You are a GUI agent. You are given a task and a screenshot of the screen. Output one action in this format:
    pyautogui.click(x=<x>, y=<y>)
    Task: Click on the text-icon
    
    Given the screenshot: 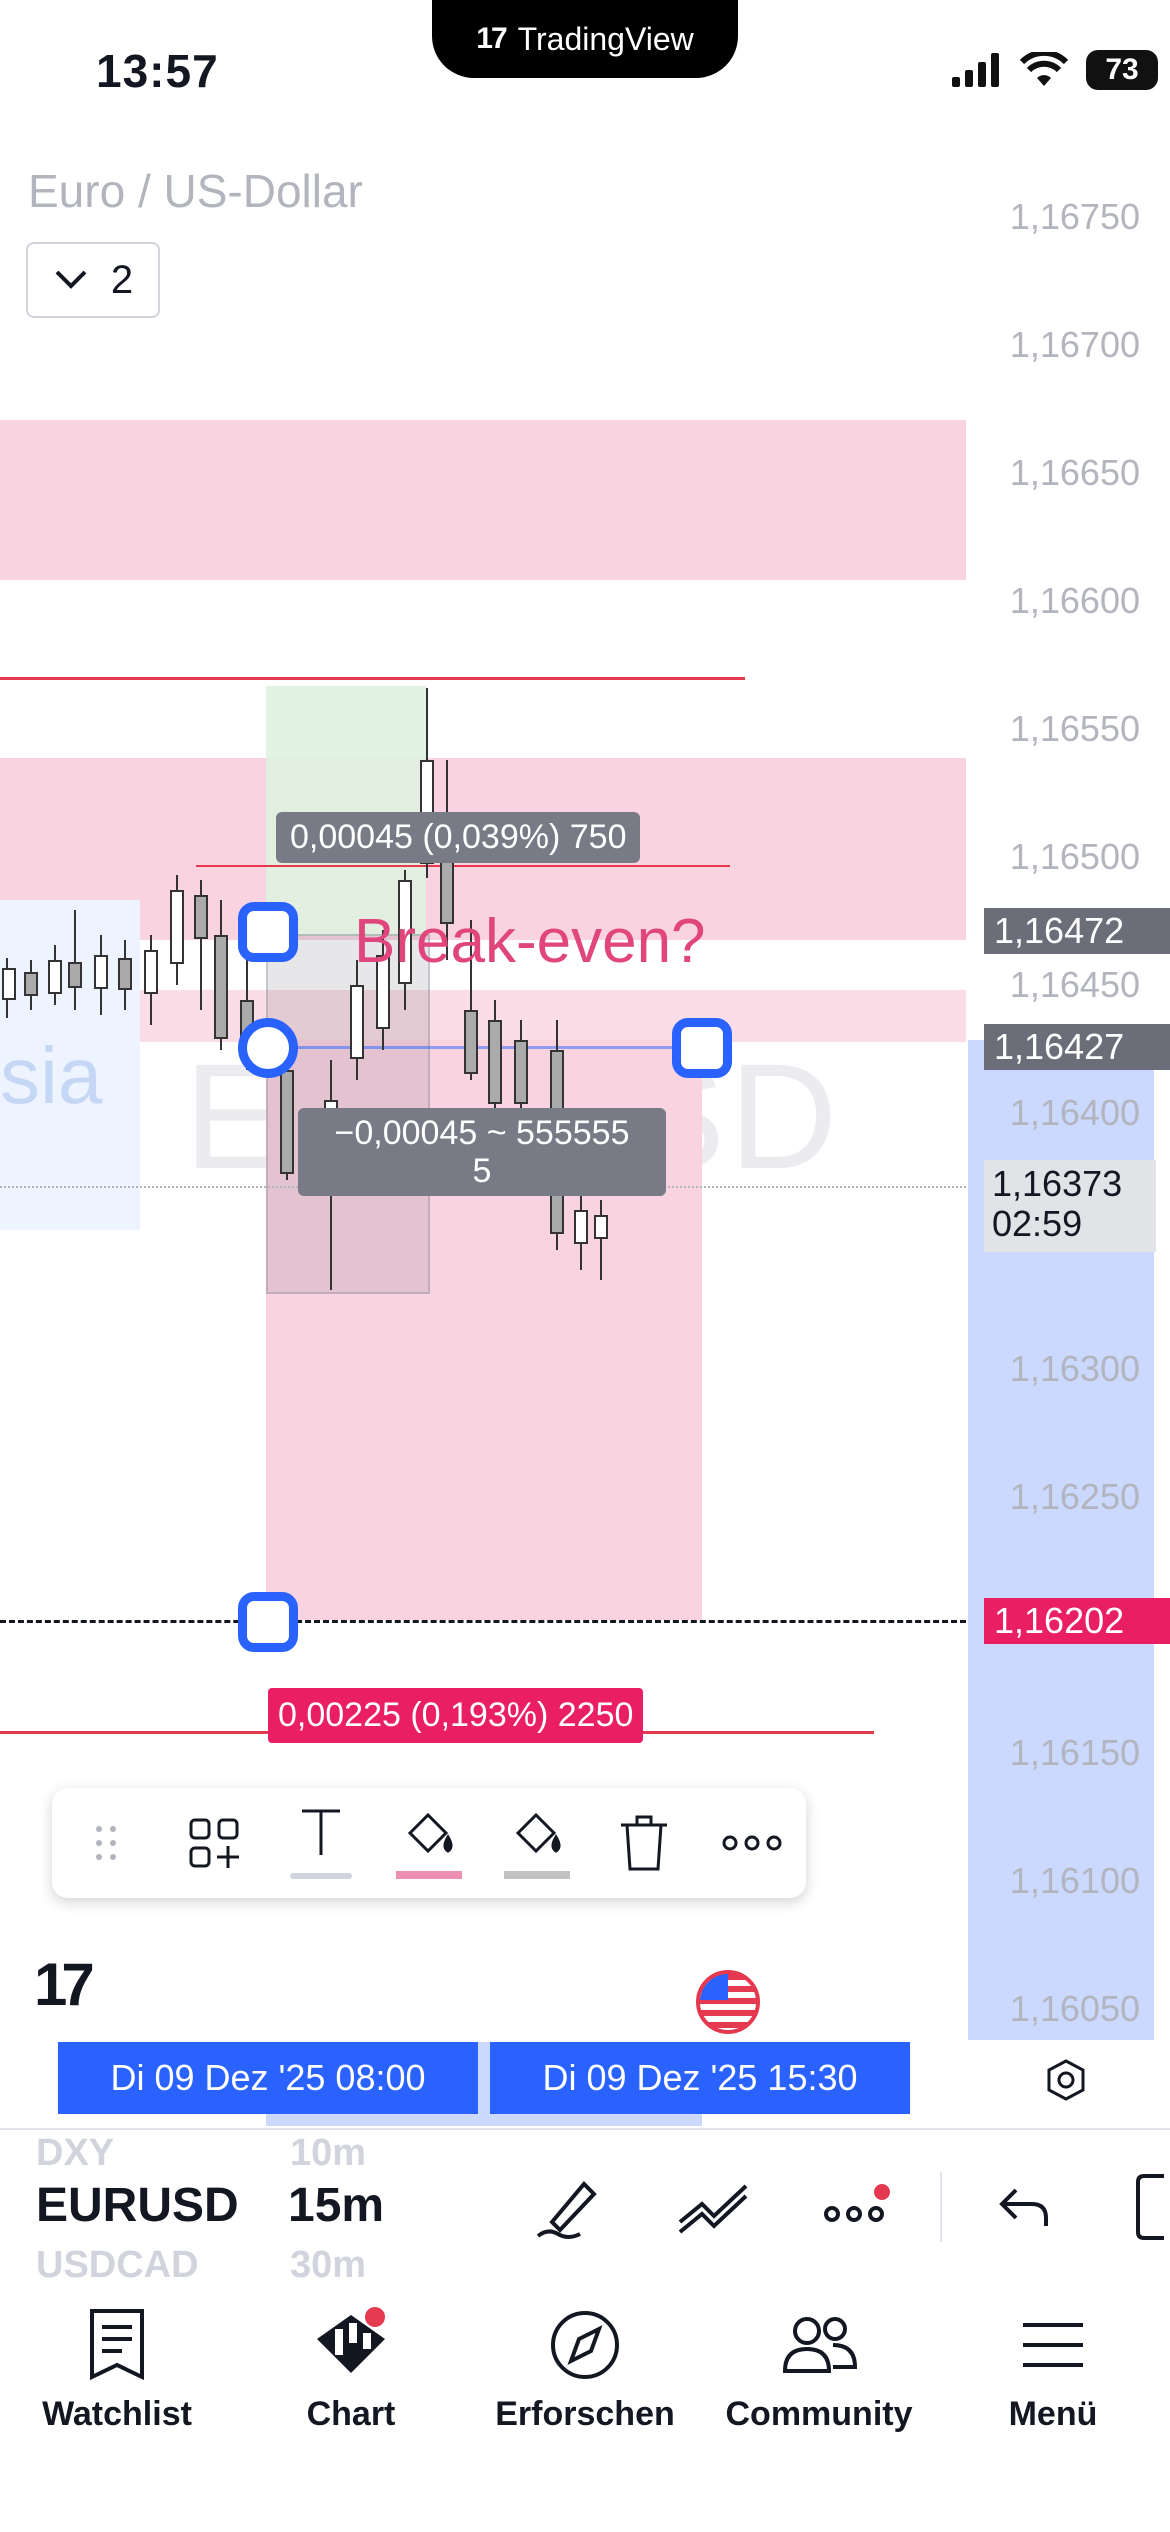 What is the action you would take?
    pyautogui.click(x=321, y=1843)
    